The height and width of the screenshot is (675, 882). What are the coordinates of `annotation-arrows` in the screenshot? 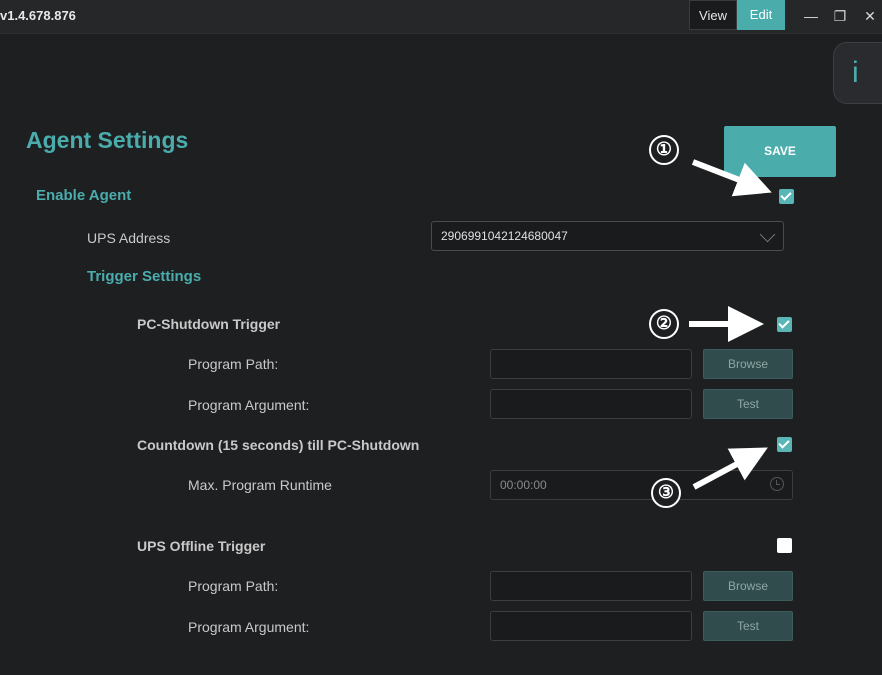 It's located at (730, 324).